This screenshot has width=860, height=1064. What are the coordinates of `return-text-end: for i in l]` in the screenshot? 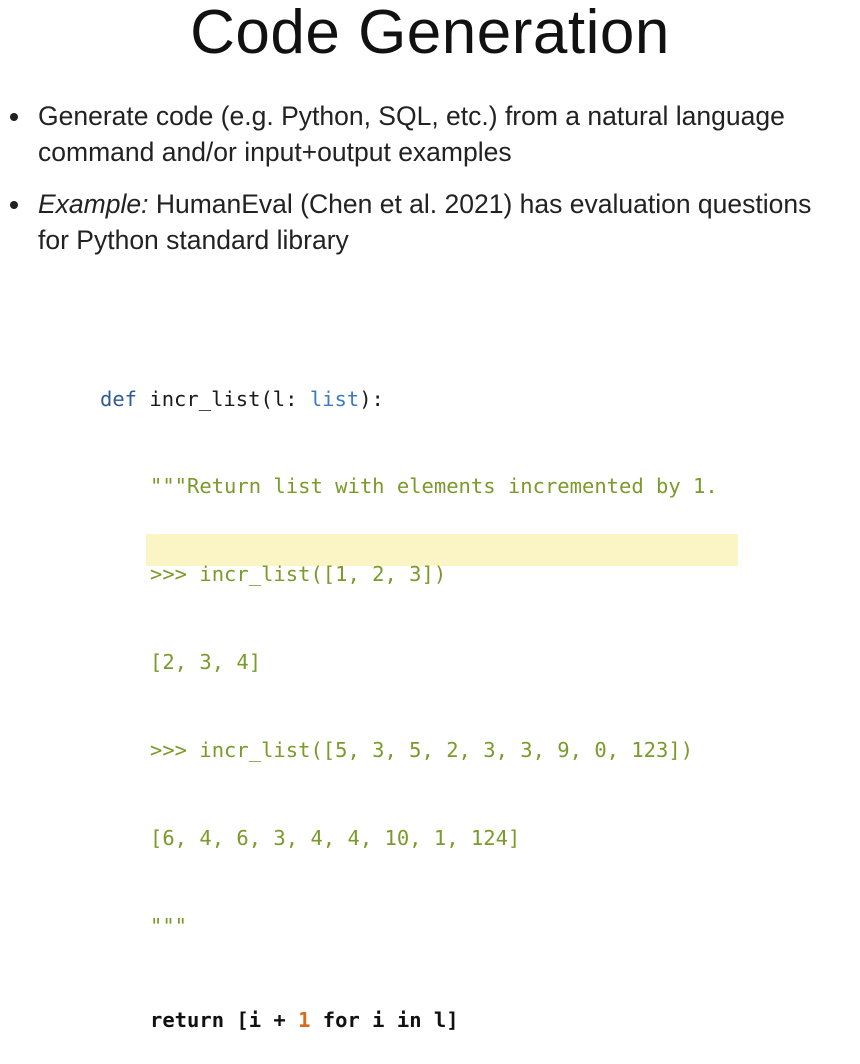 It's located at (384, 1019).